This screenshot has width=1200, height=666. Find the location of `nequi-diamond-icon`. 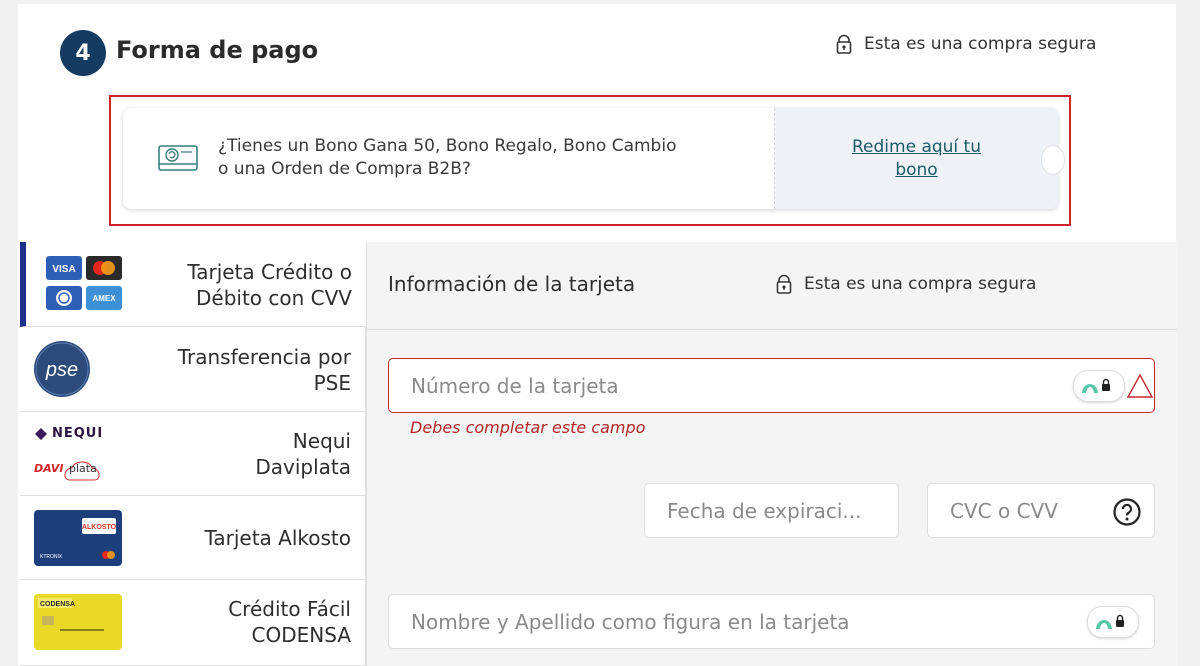

nequi-diamond-icon is located at coordinates (41, 433).